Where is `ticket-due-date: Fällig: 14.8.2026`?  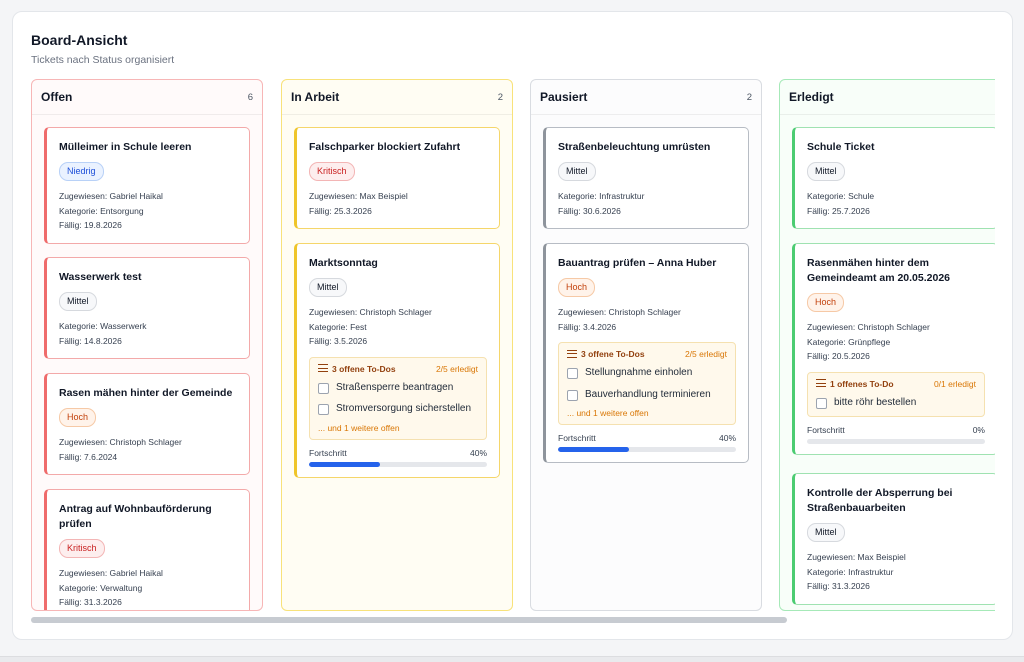
ticket-due-date: Fällig: 14.8.2026 is located at coordinates (90, 340).